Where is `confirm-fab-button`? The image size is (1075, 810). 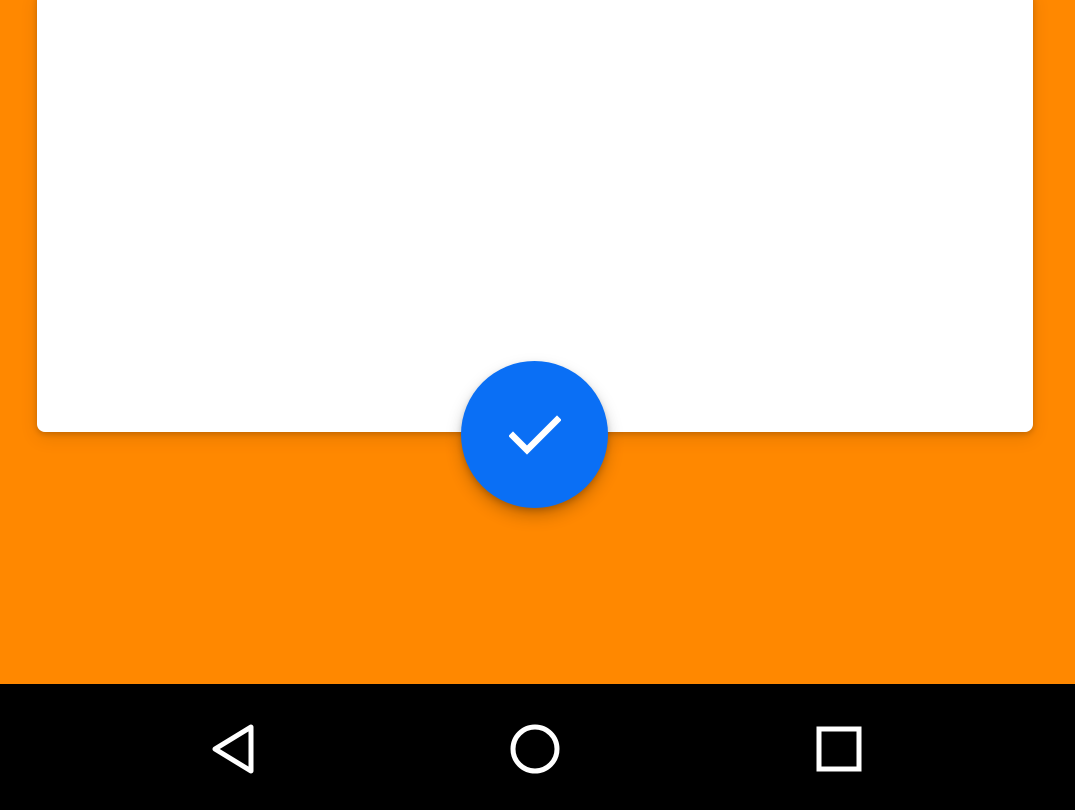
confirm-fab-button is located at coordinates (534, 434).